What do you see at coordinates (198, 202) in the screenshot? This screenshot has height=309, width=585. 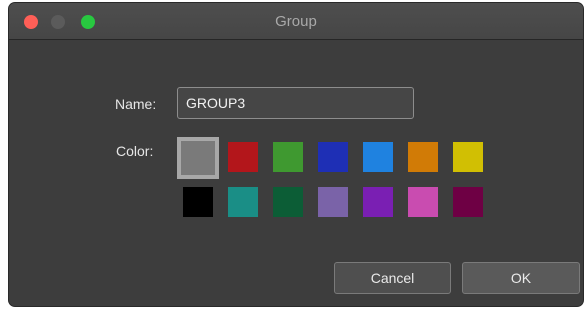 I see `color-swatch-black` at bounding box center [198, 202].